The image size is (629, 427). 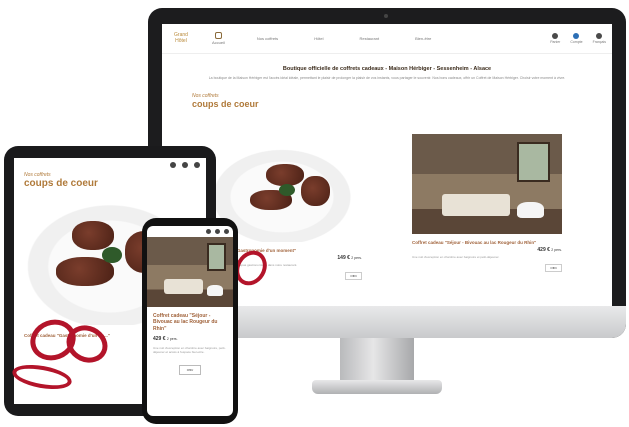 What do you see at coordinates (377, 362) in the screenshot?
I see `monitor-stand` at bounding box center [377, 362].